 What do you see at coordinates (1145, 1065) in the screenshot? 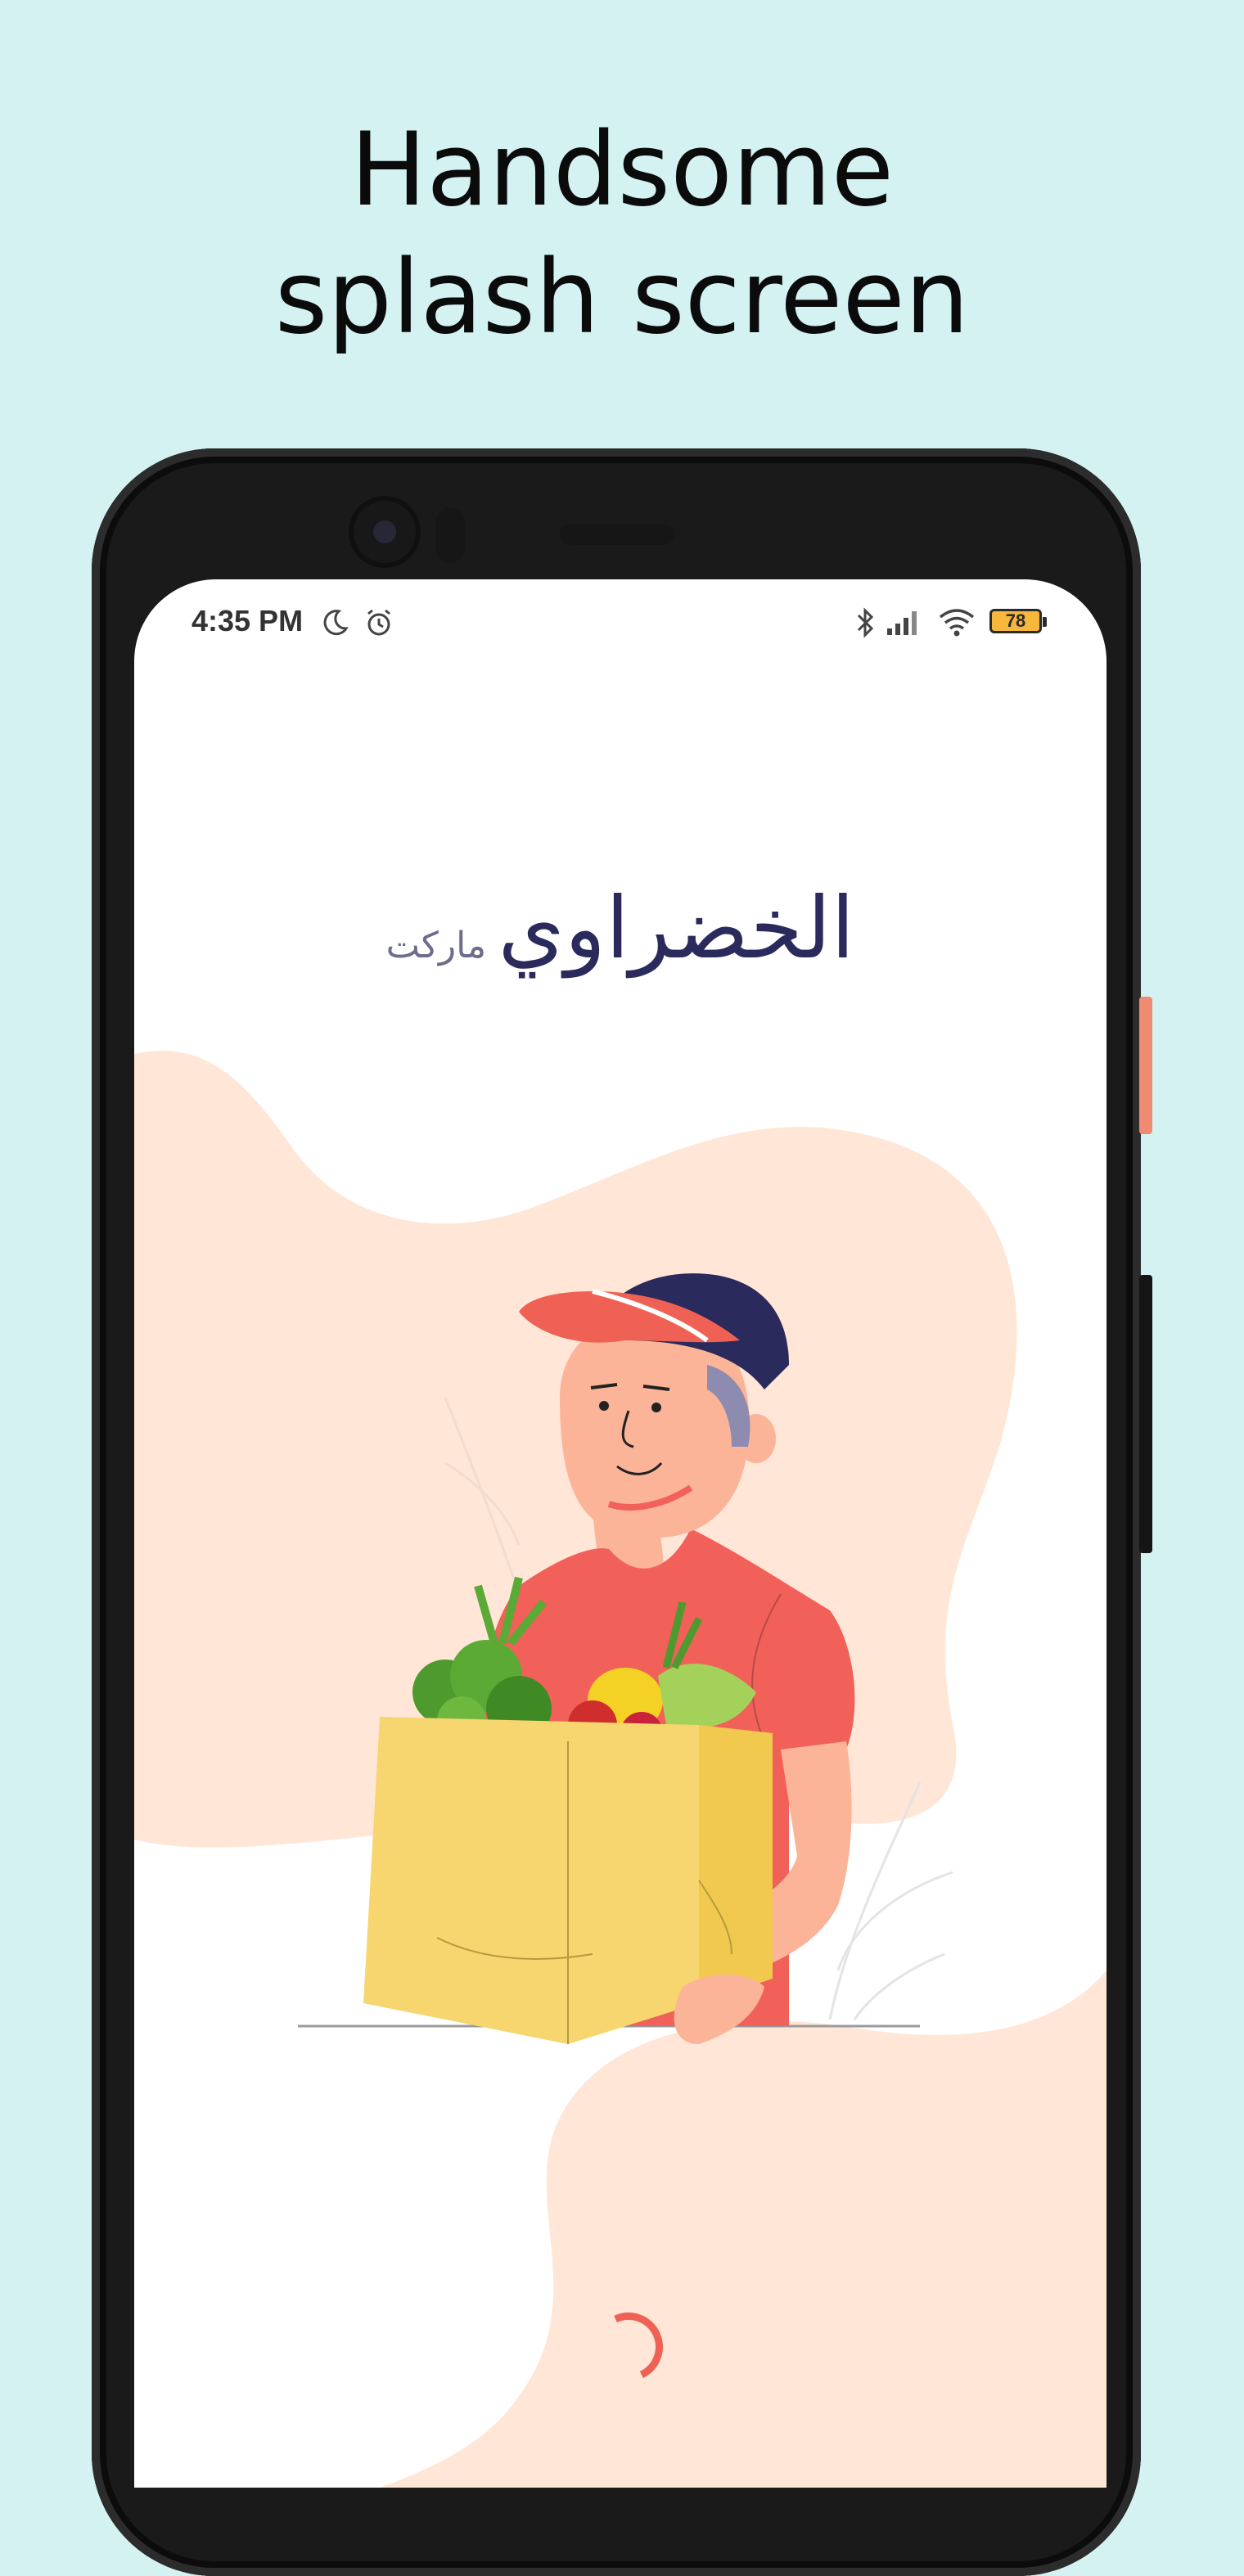
I see `power-button` at bounding box center [1145, 1065].